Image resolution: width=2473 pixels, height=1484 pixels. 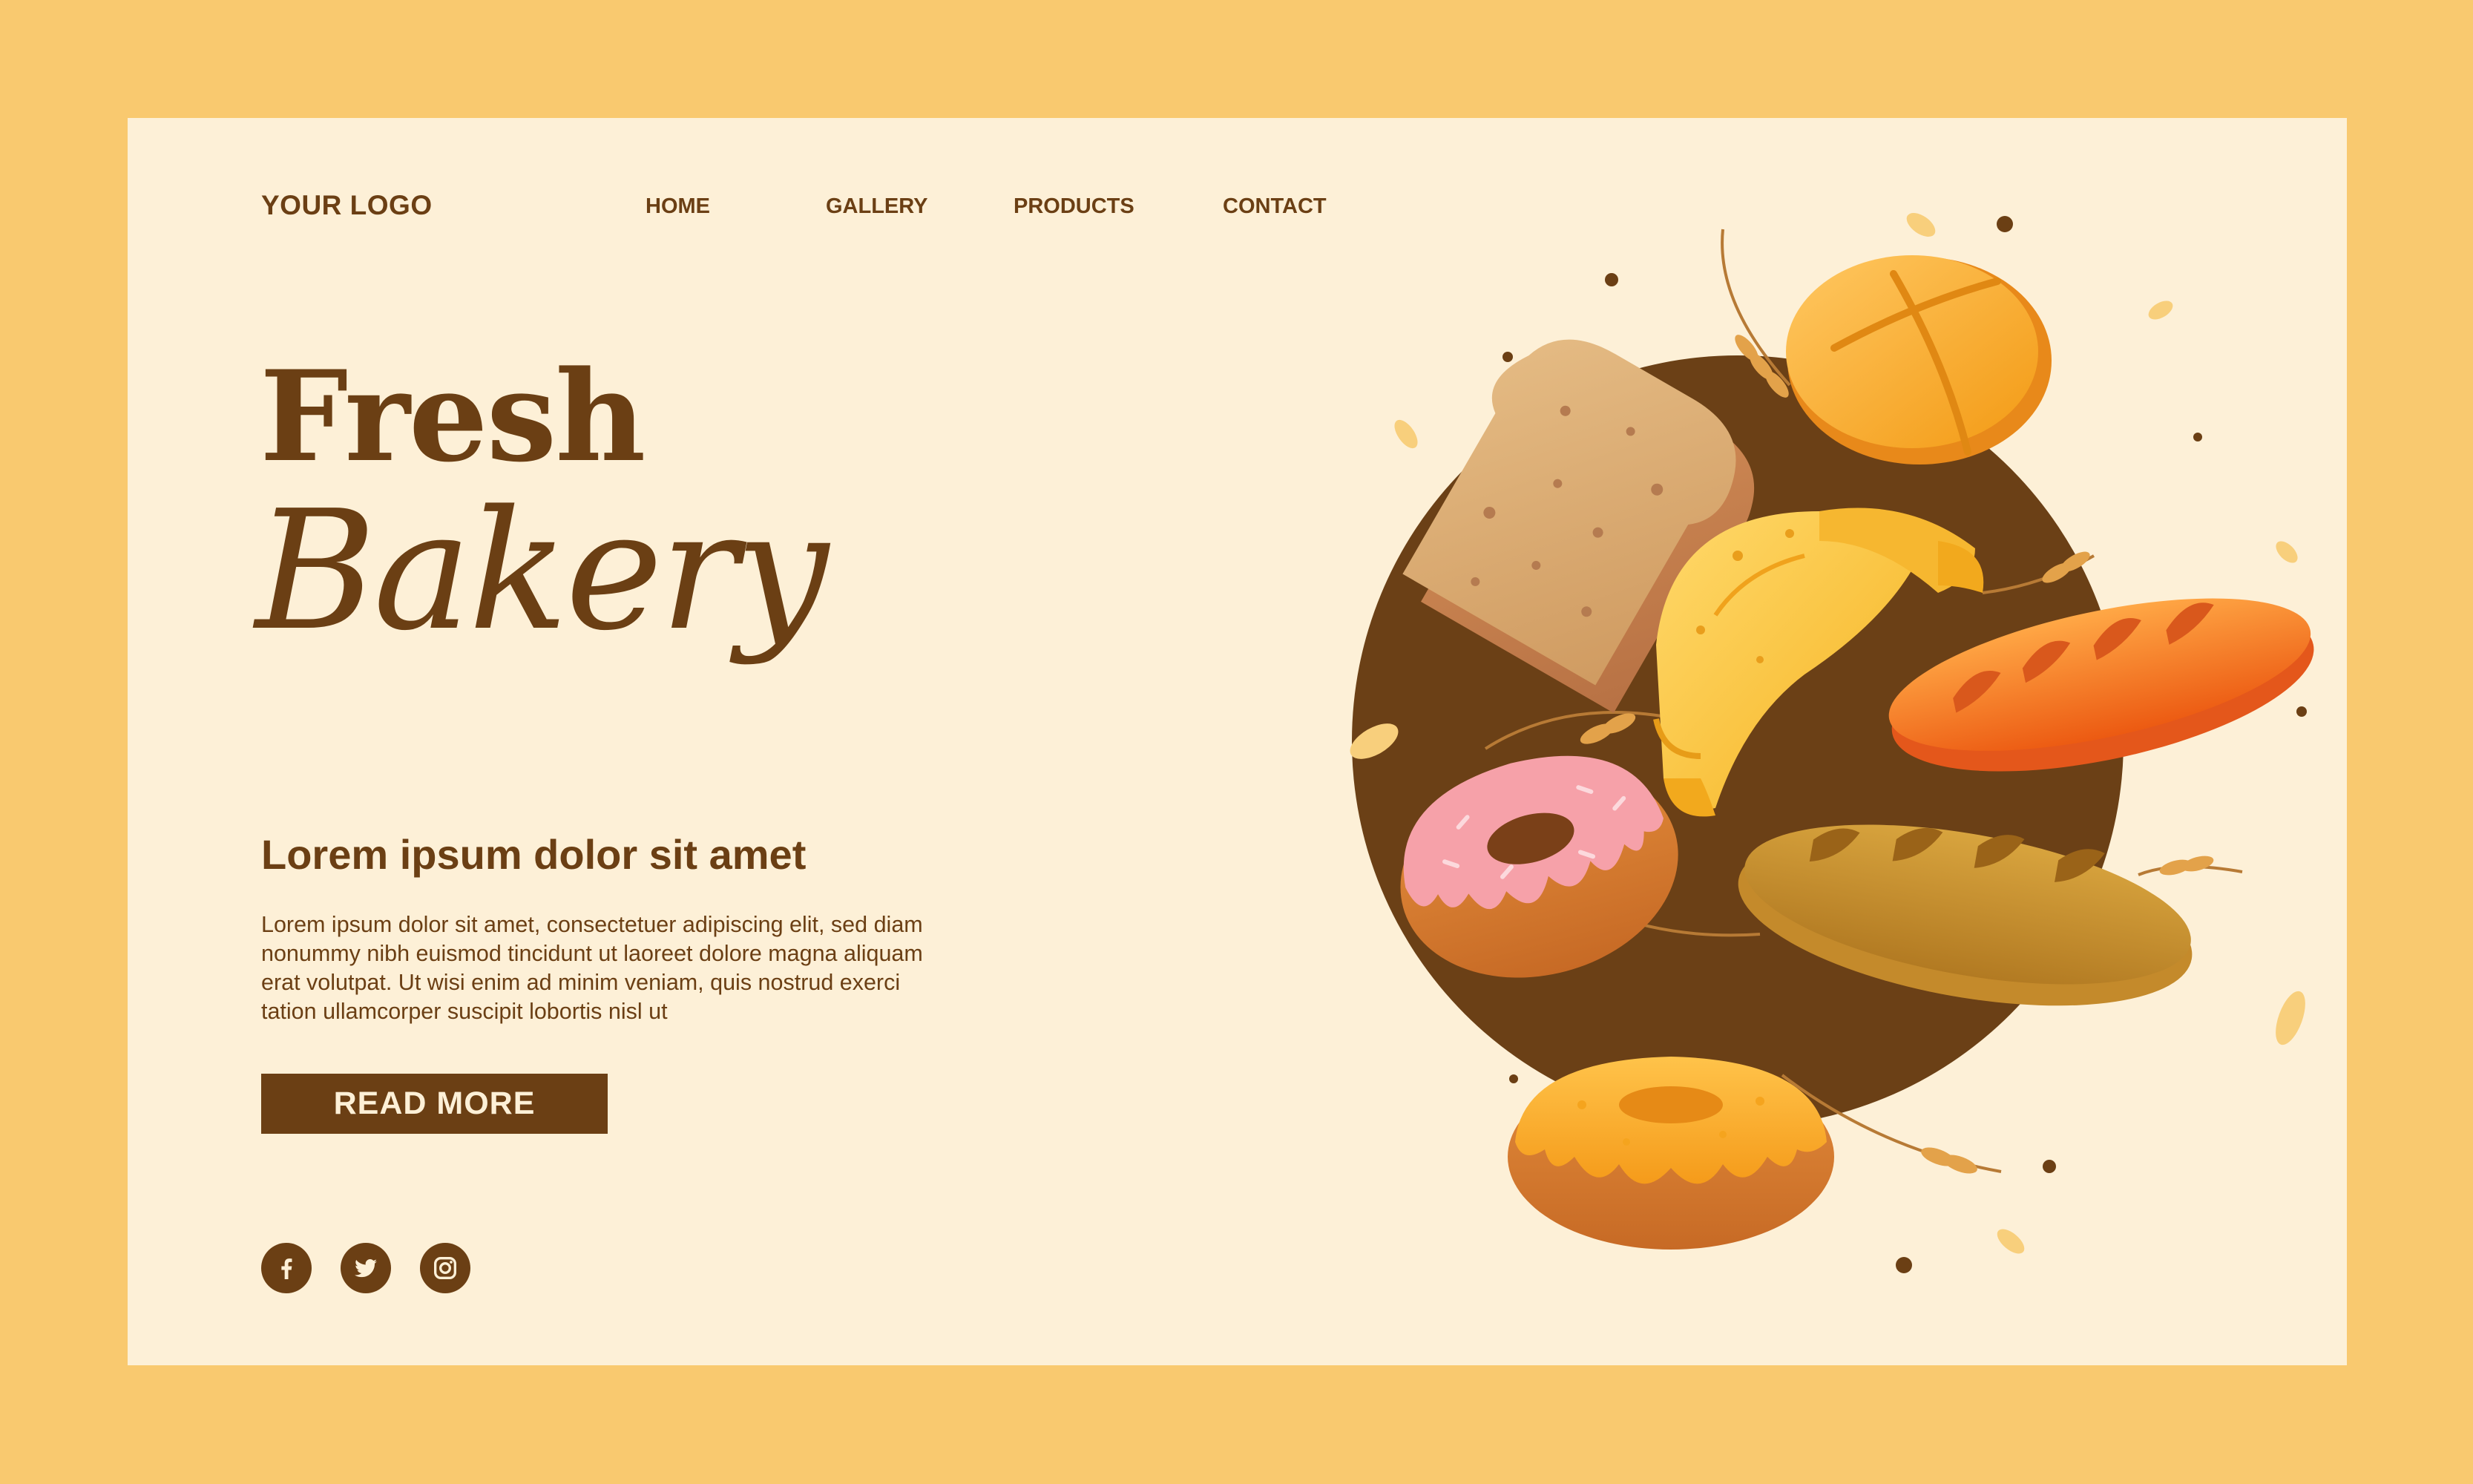 I want to click on instagram-button, so click(x=445, y=1268).